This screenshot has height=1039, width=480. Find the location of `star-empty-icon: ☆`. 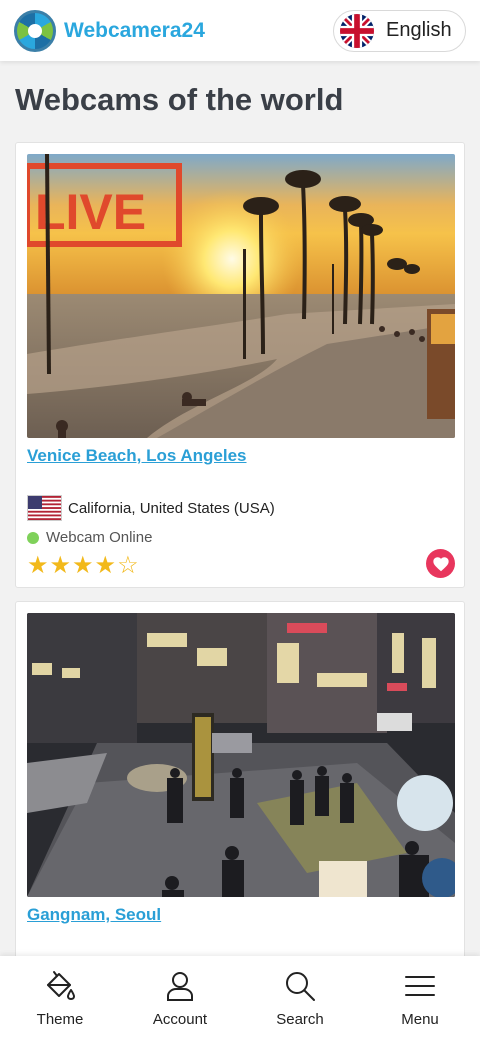

star-empty-icon: ☆ is located at coordinates (128, 566).